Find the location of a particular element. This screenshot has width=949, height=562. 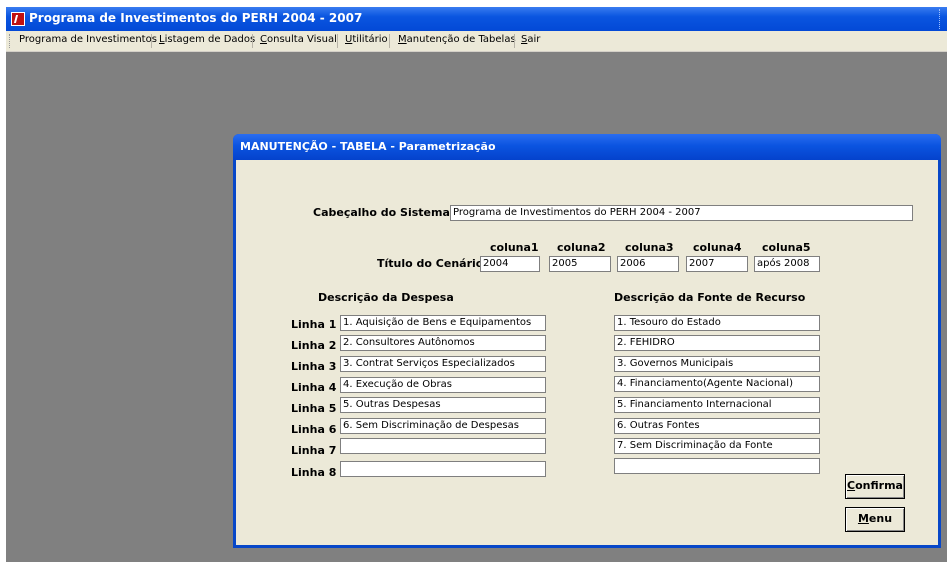

coluna3-field: 2006 is located at coordinates (648, 264).